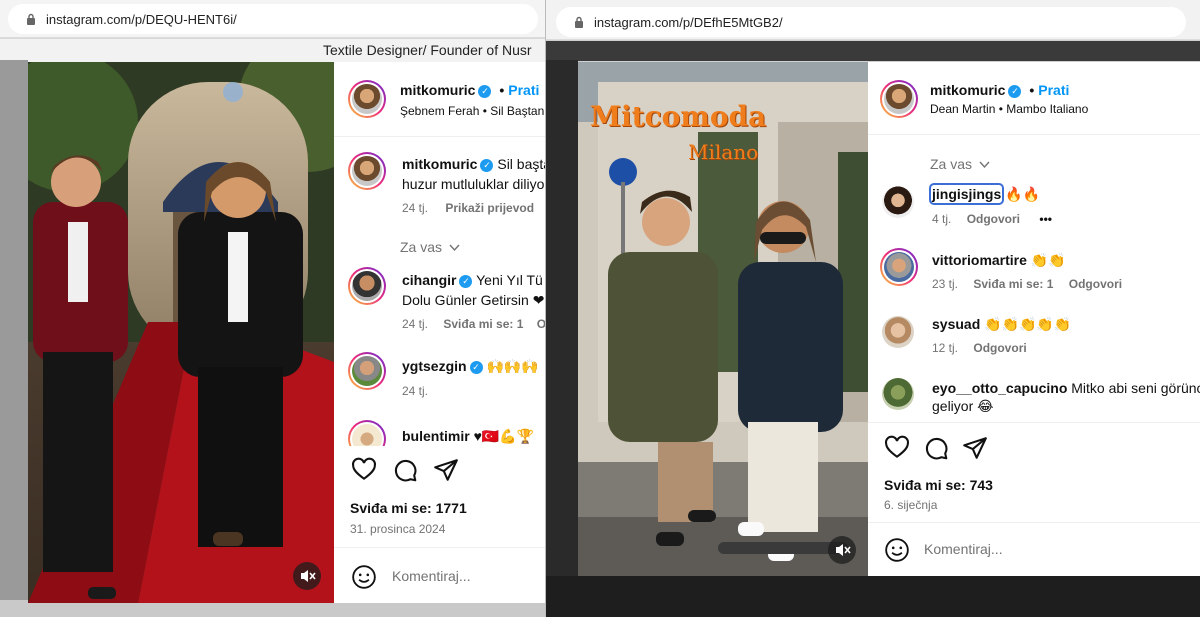  What do you see at coordinates (1045, 219) in the screenshot?
I see `more-options-icon: •••` at bounding box center [1045, 219].